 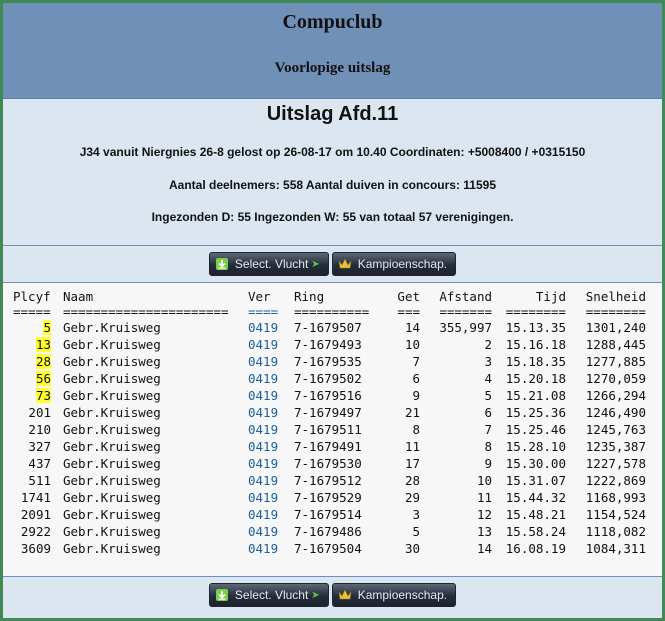 I want to click on cell-tijd: 15.13.35, so click(x=535, y=327).